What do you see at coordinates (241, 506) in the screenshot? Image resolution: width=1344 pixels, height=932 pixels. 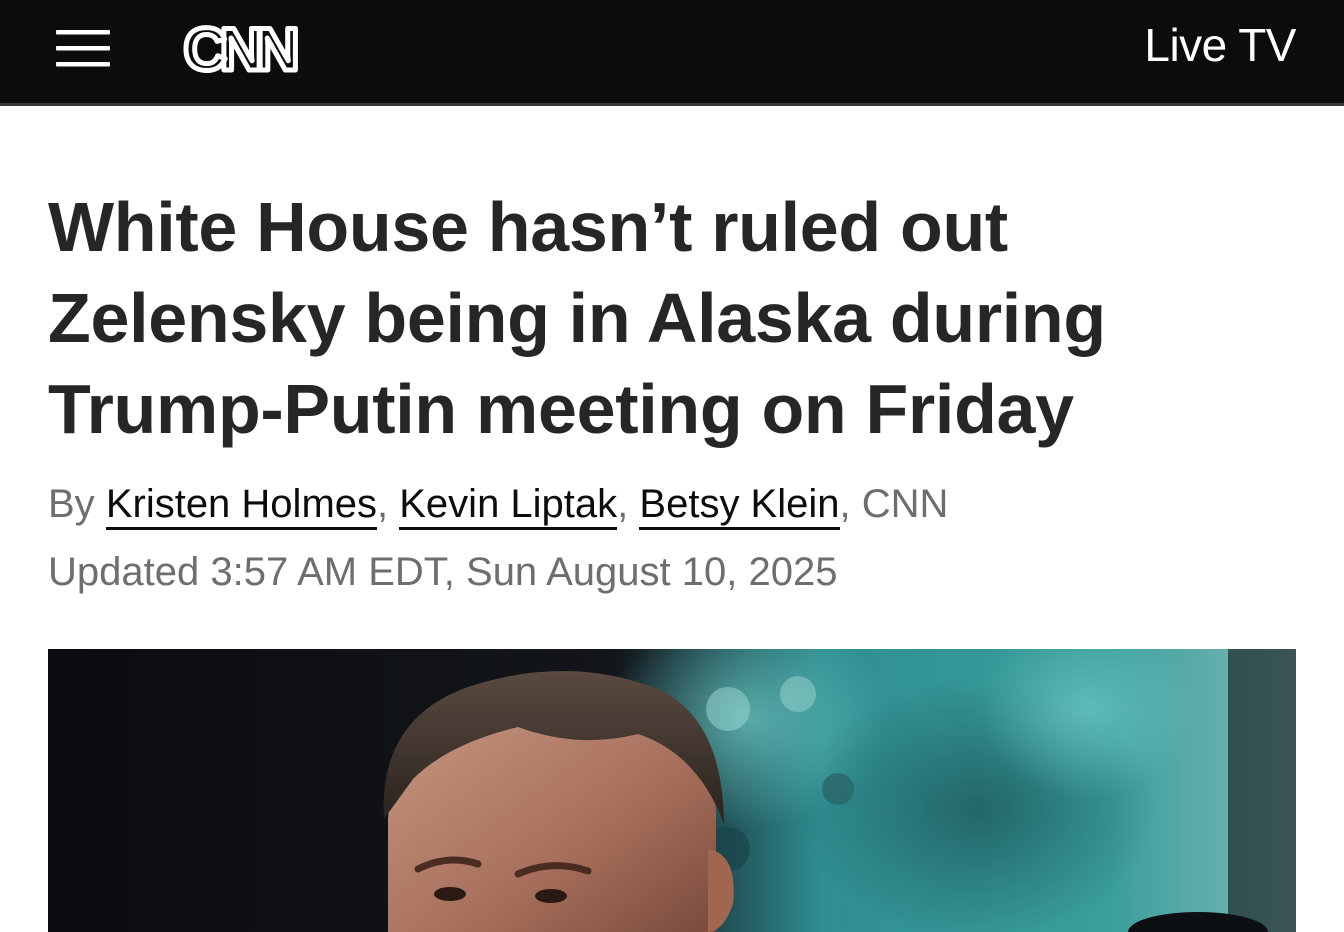 I see `author-link-kristen-holmes: Kristen Holmes` at bounding box center [241, 506].